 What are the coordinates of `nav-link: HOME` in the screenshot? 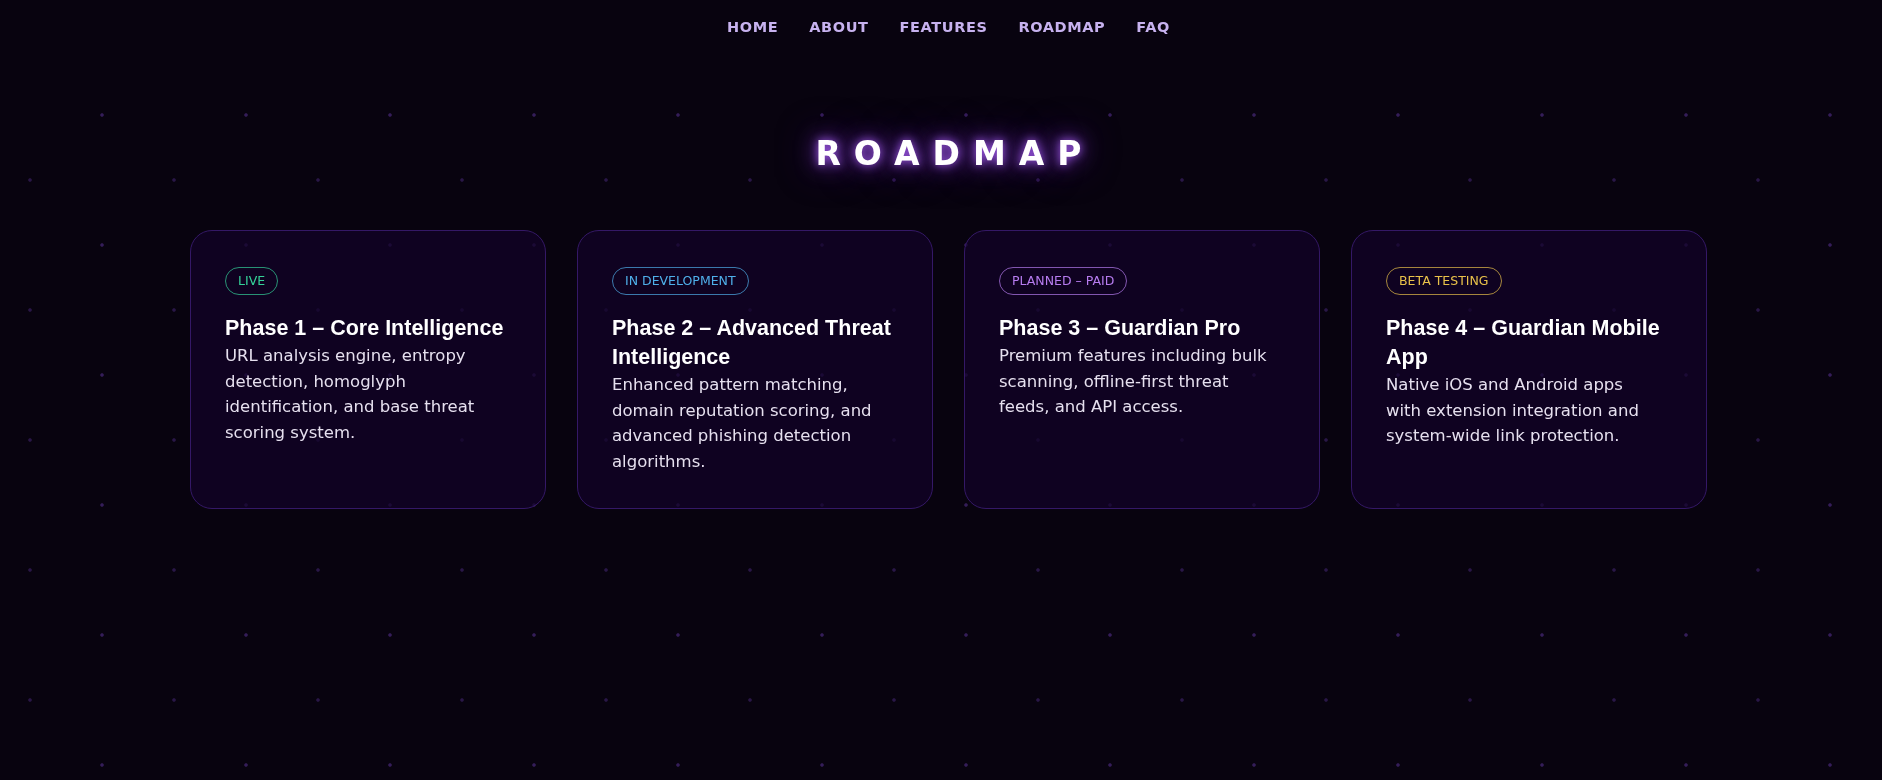 It's located at (753, 27).